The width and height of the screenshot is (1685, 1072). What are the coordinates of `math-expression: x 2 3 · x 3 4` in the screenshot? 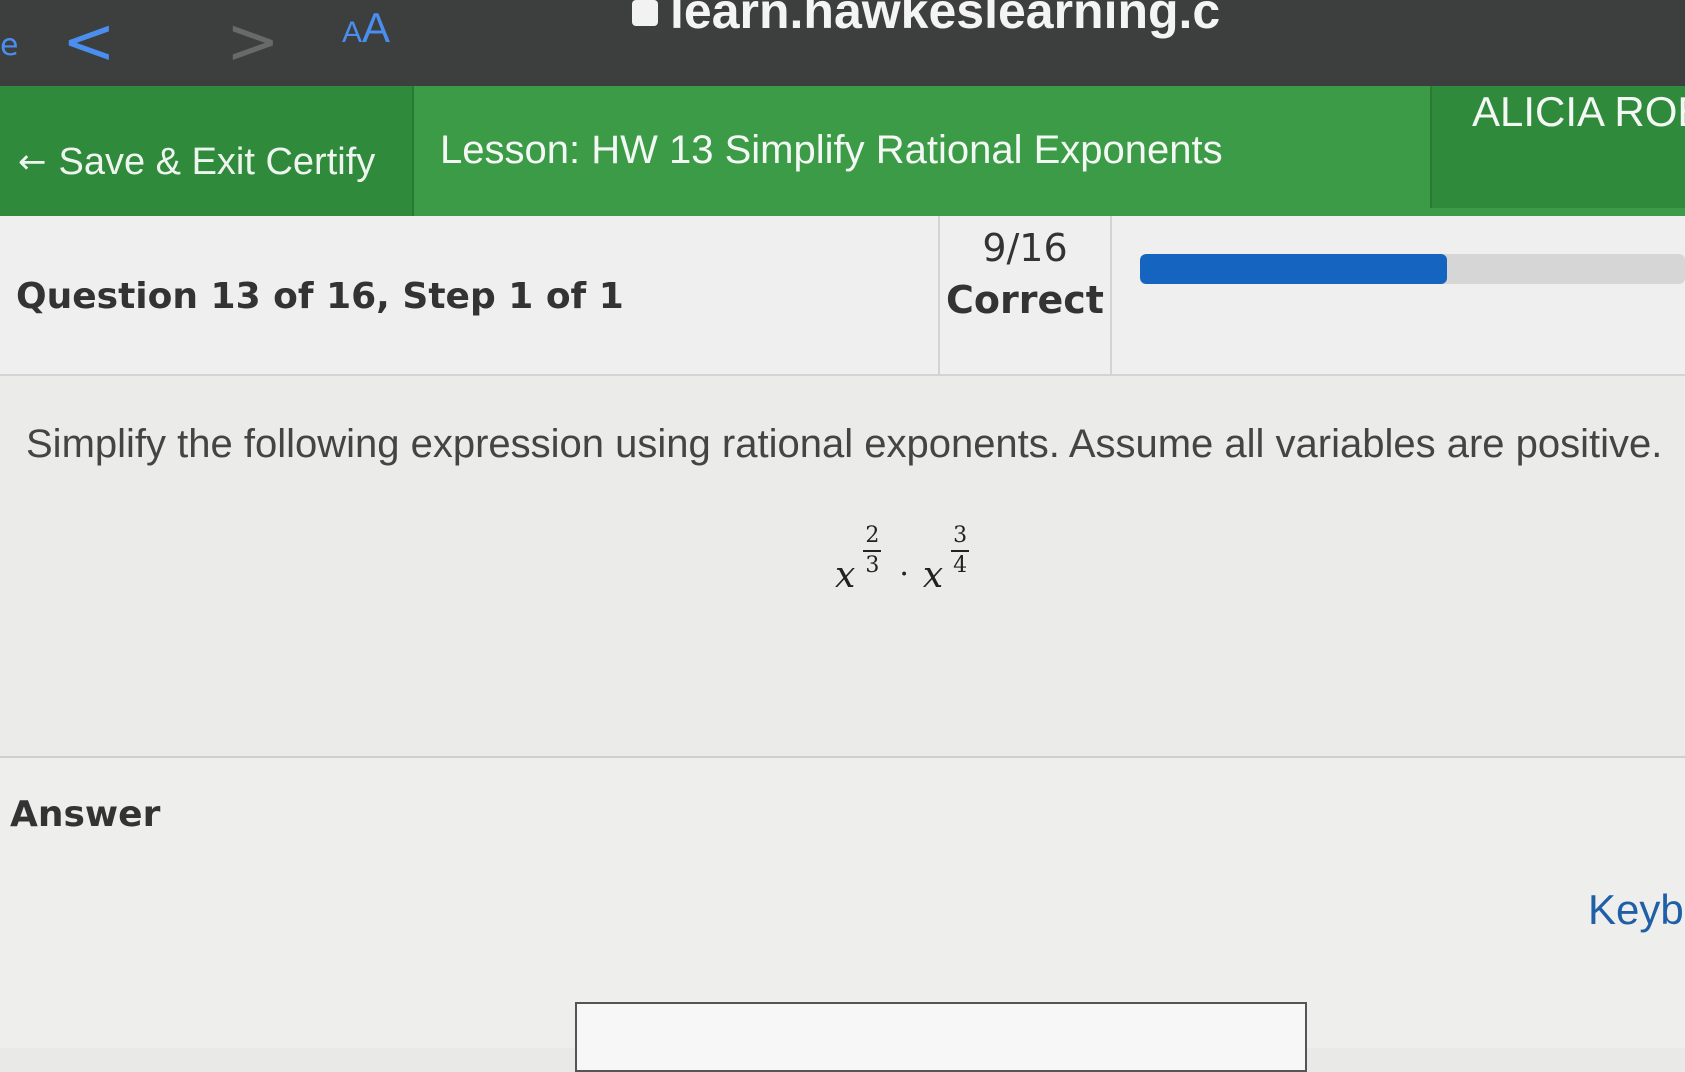 It's located at (902, 556).